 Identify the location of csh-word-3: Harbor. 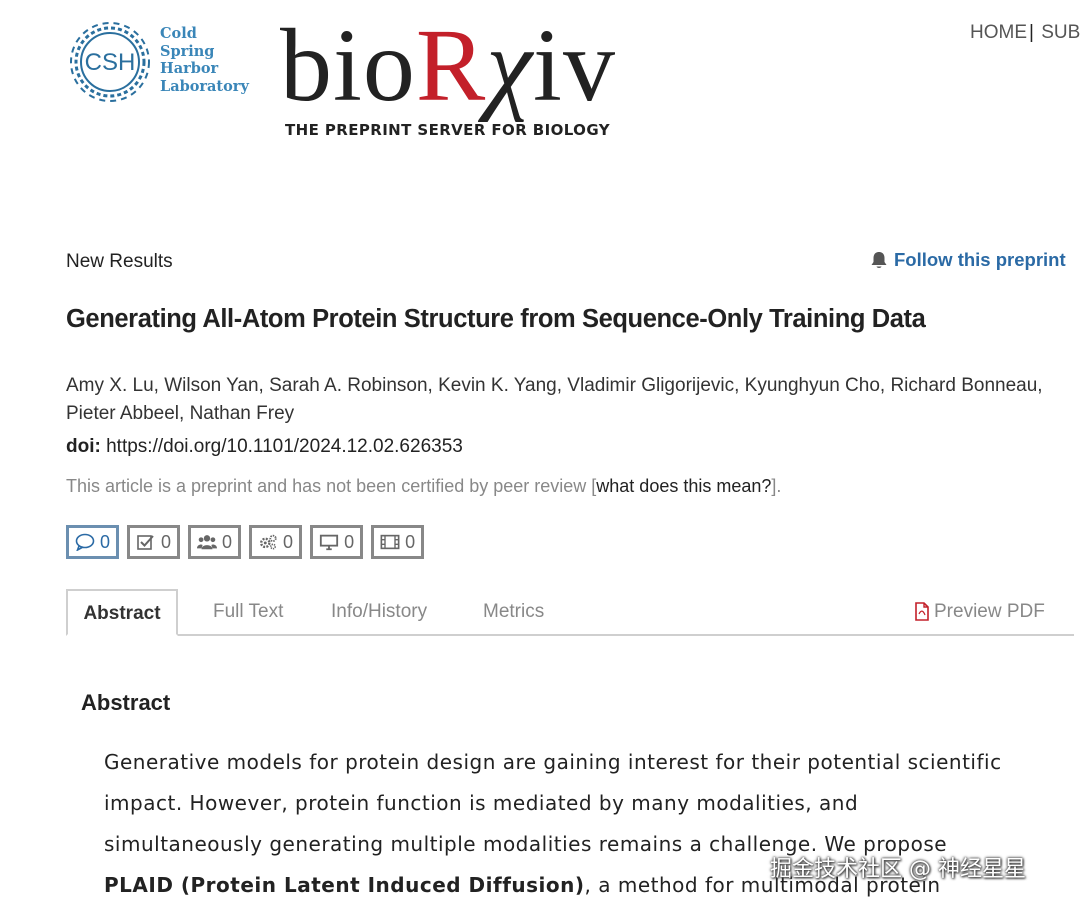
(189, 68).